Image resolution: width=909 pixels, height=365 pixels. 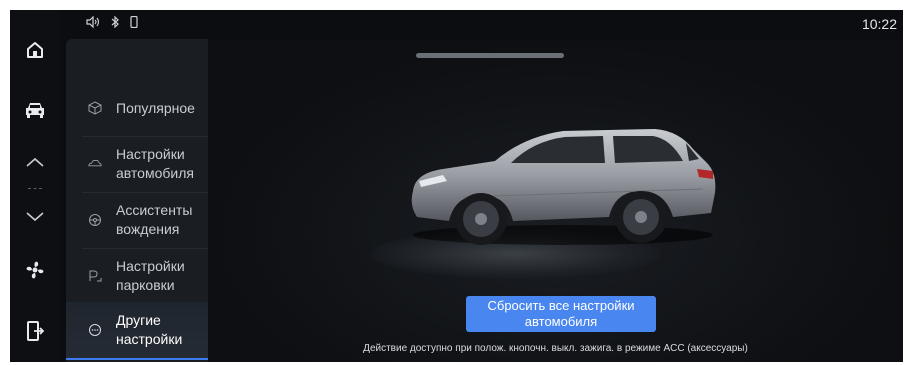 I want to click on parking-icon, so click(x=95, y=276).